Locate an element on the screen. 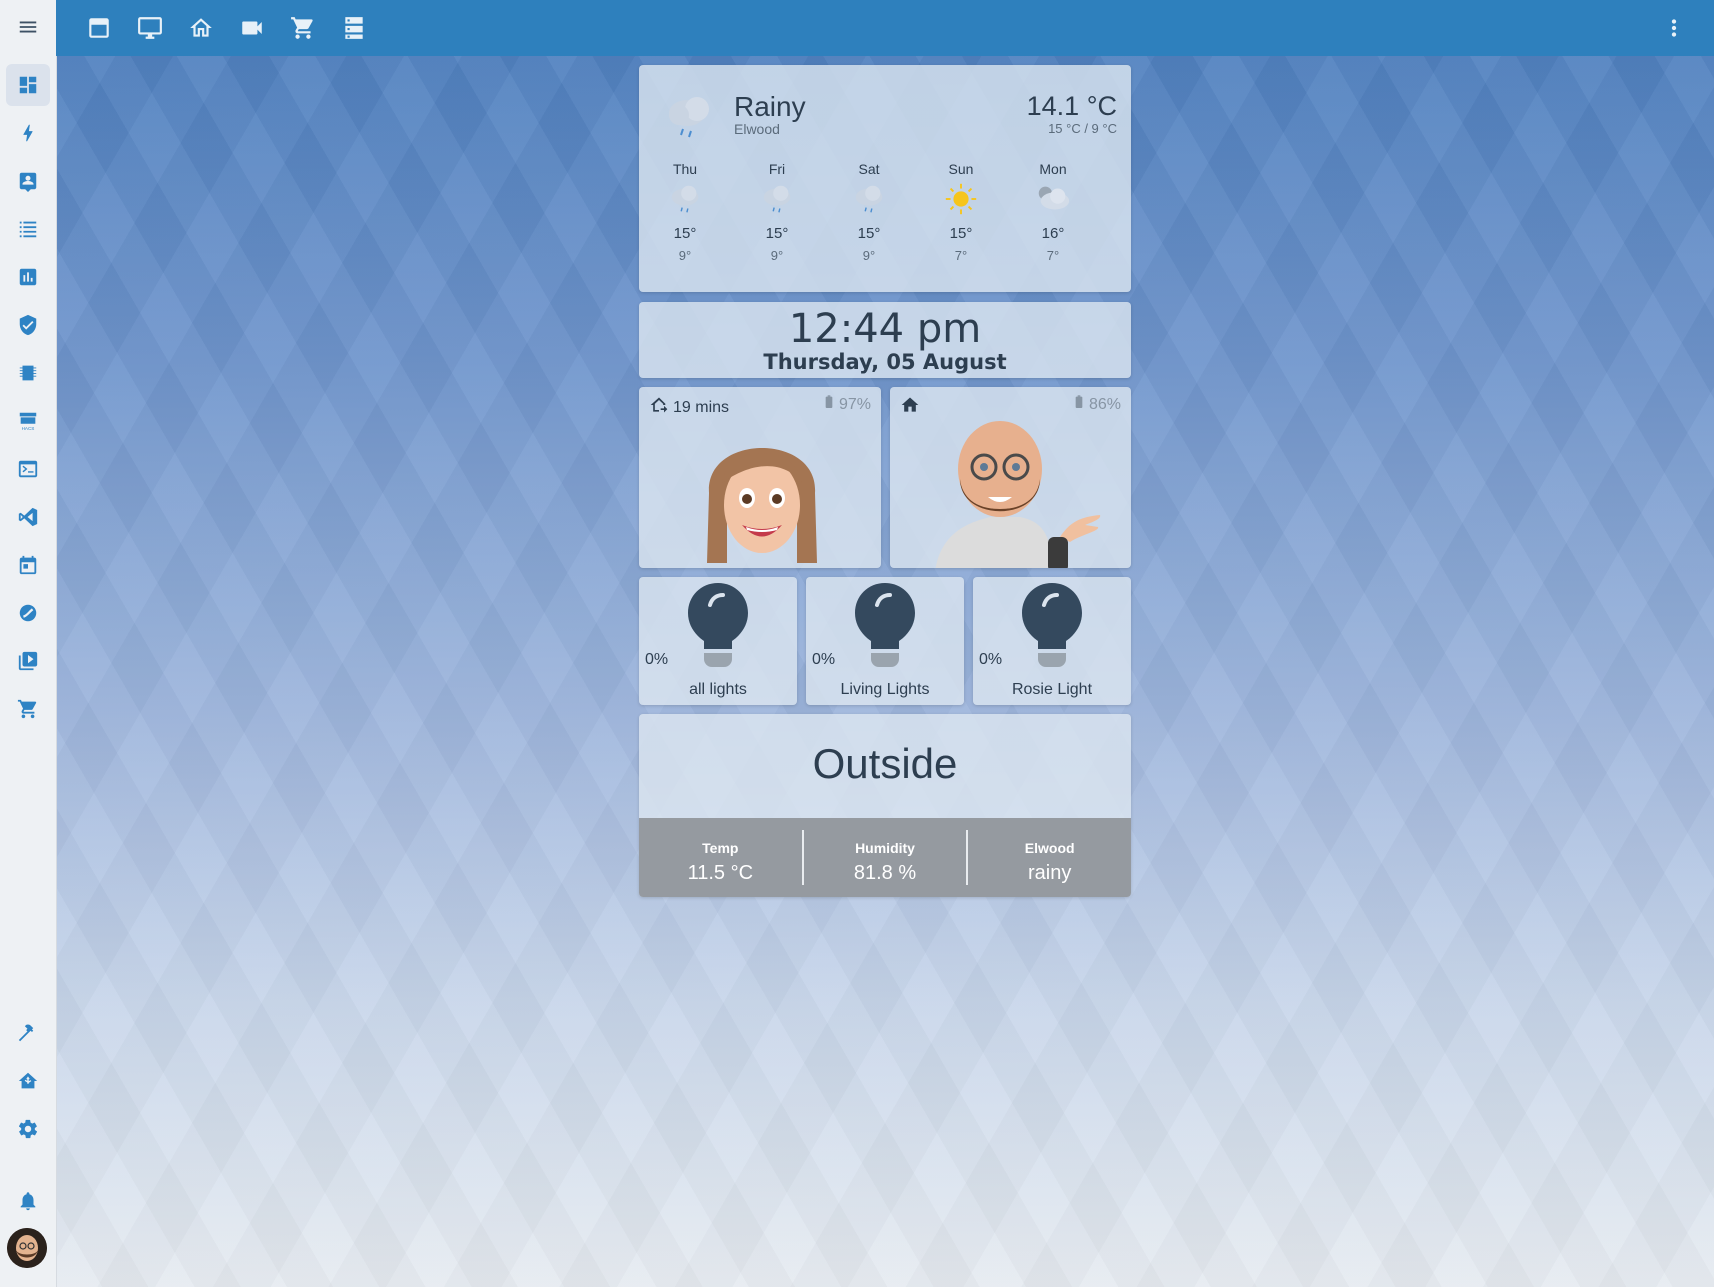 The image size is (1714, 1287). calendar-icon is located at coordinates (28, 565).